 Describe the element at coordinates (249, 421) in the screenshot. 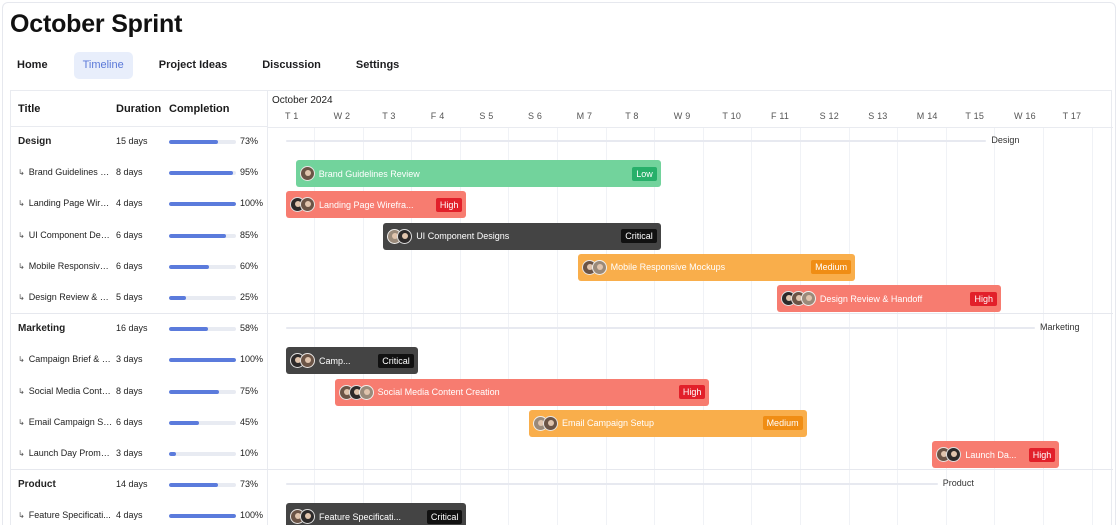

I see `completion-percent: 45%` at that location.